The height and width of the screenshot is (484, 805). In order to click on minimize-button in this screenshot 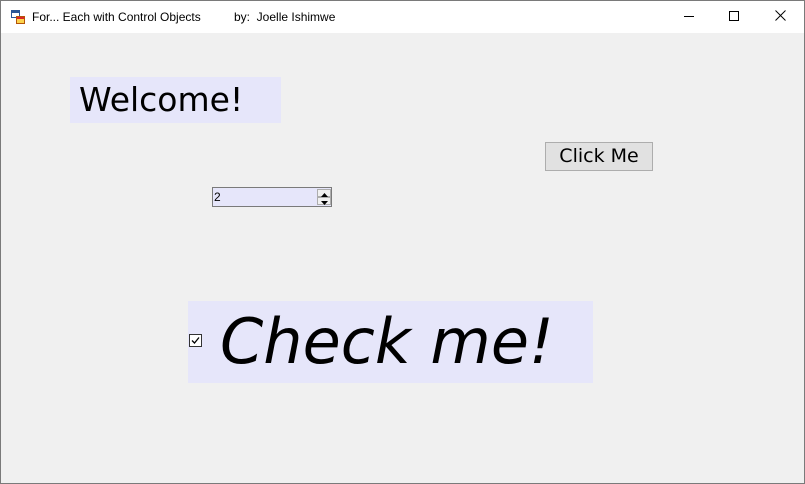, I will do `click(689, 17)`.